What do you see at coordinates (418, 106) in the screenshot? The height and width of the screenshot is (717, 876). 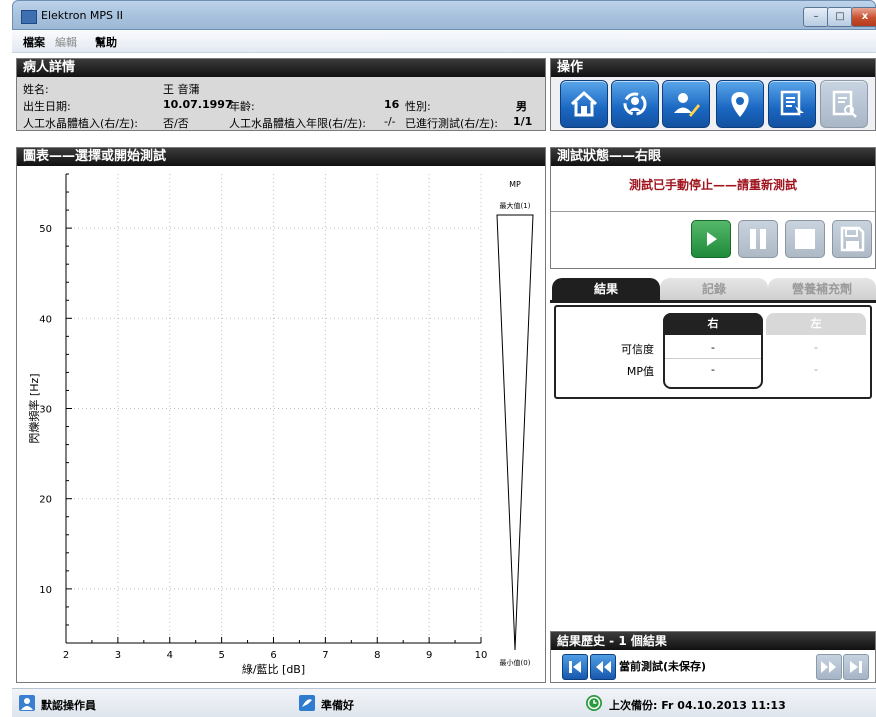 I see `sex-label: 性別:` at bounding box center [418, 106].